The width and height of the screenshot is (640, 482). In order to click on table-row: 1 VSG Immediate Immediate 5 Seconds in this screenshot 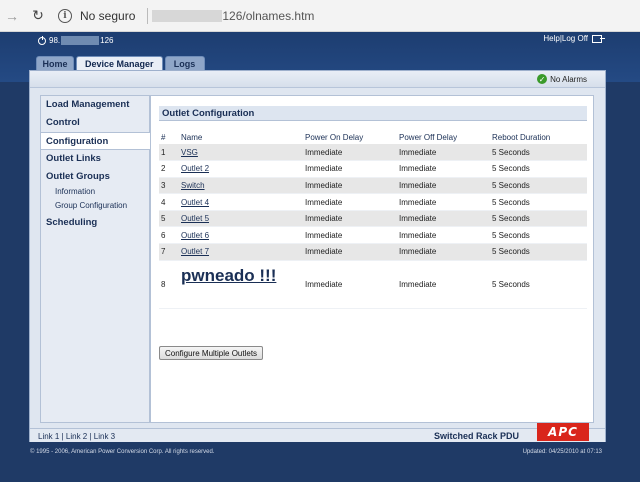, I will do `click(373, 153)`.